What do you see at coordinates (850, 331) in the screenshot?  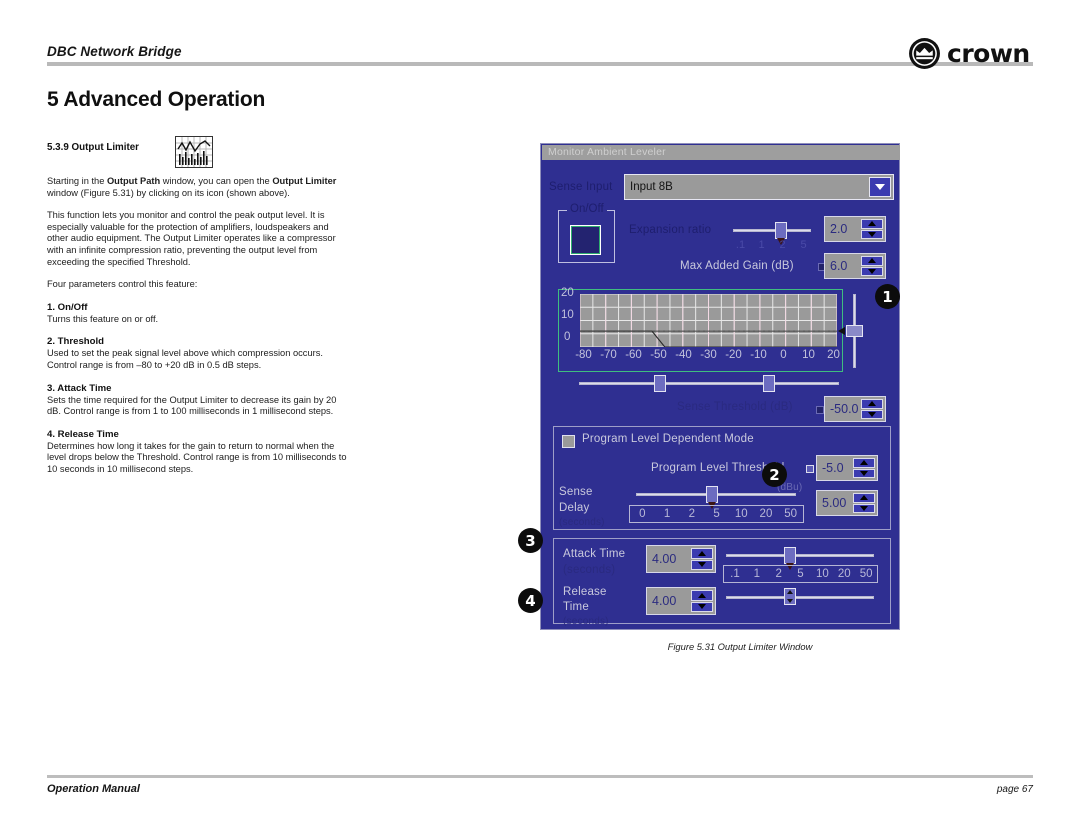 I see `gain-vertical-slider-thumb` at bounding box center [850, 331].